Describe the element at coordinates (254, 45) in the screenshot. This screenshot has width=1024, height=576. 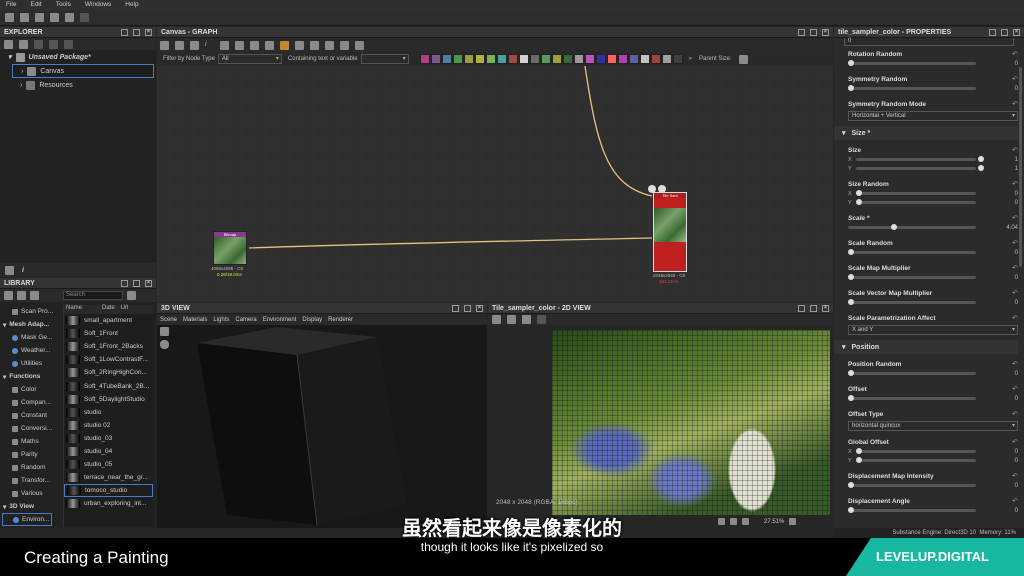
I see `grid-icon` at that location.